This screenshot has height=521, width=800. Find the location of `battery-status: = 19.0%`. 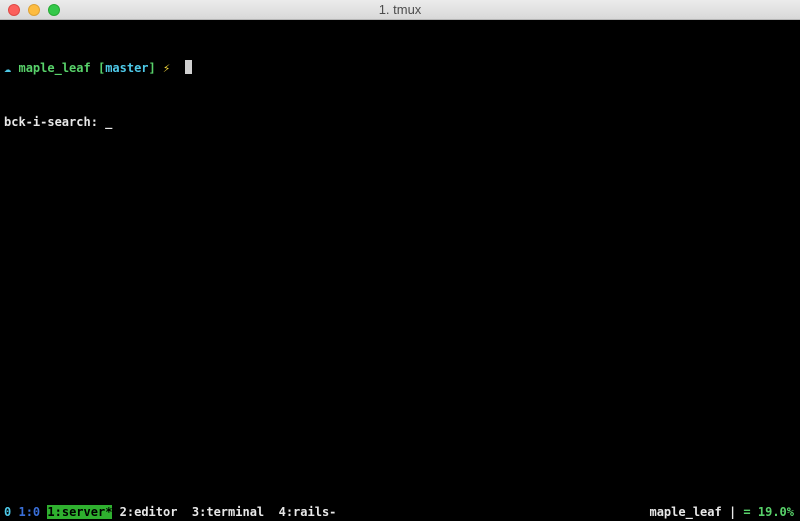

battery-status: = 19.0% is located at coordinates (768, 512).